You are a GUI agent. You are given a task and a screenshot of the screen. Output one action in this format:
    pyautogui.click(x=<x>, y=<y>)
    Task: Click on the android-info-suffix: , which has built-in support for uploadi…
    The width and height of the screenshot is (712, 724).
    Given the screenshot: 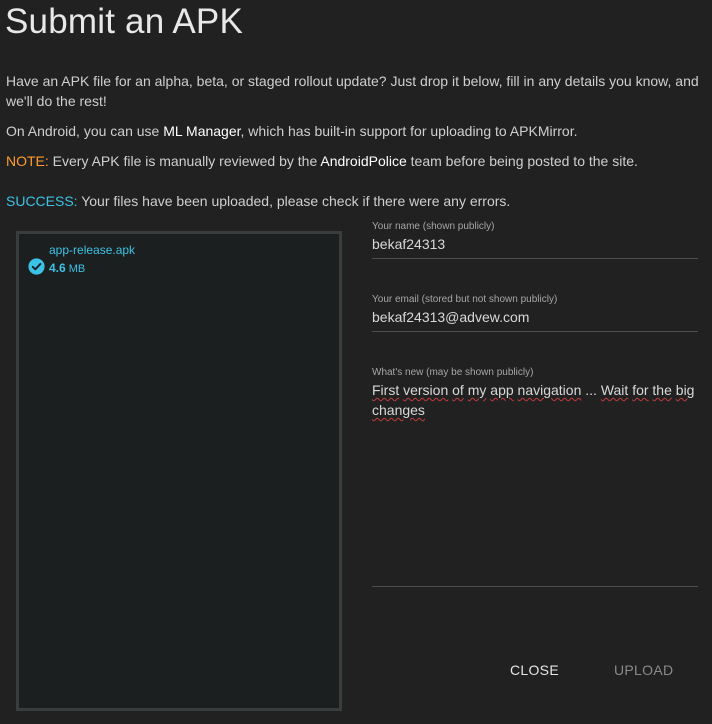 What is the action you would take?
    pyautogui.click(x=409, y=131)
    